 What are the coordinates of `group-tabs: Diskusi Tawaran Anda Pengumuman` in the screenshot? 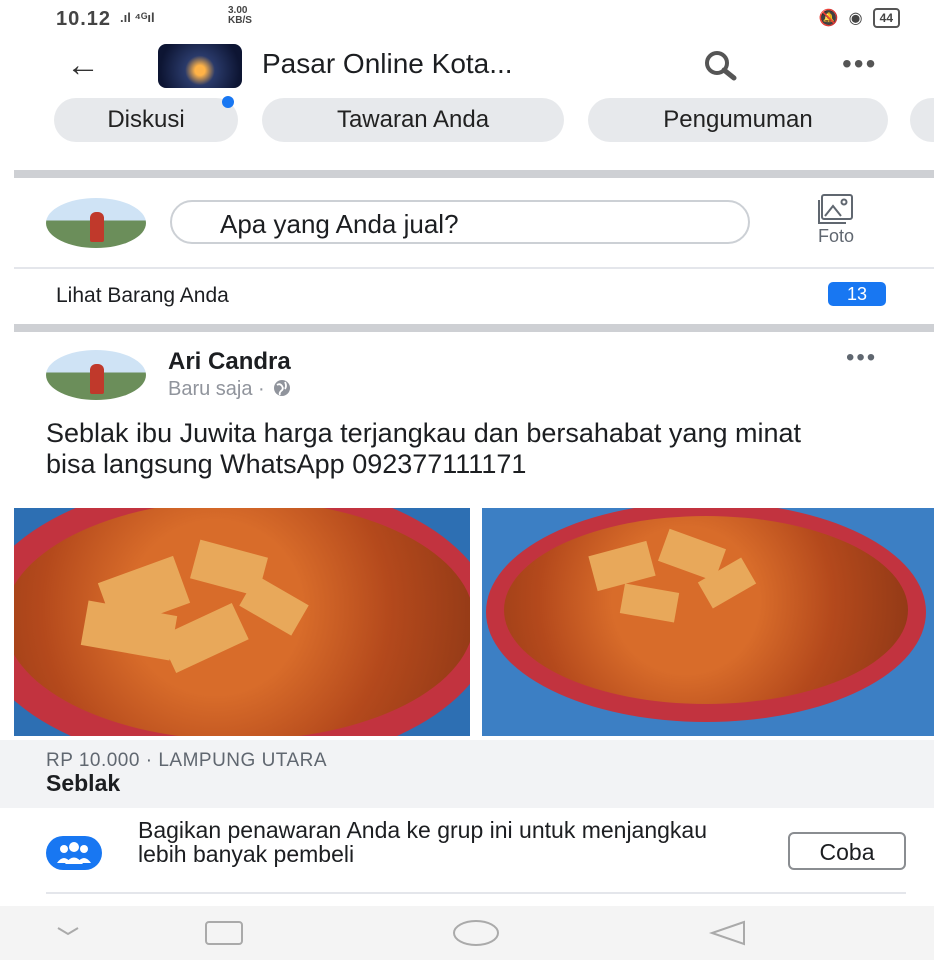 It's located at (467, 122).